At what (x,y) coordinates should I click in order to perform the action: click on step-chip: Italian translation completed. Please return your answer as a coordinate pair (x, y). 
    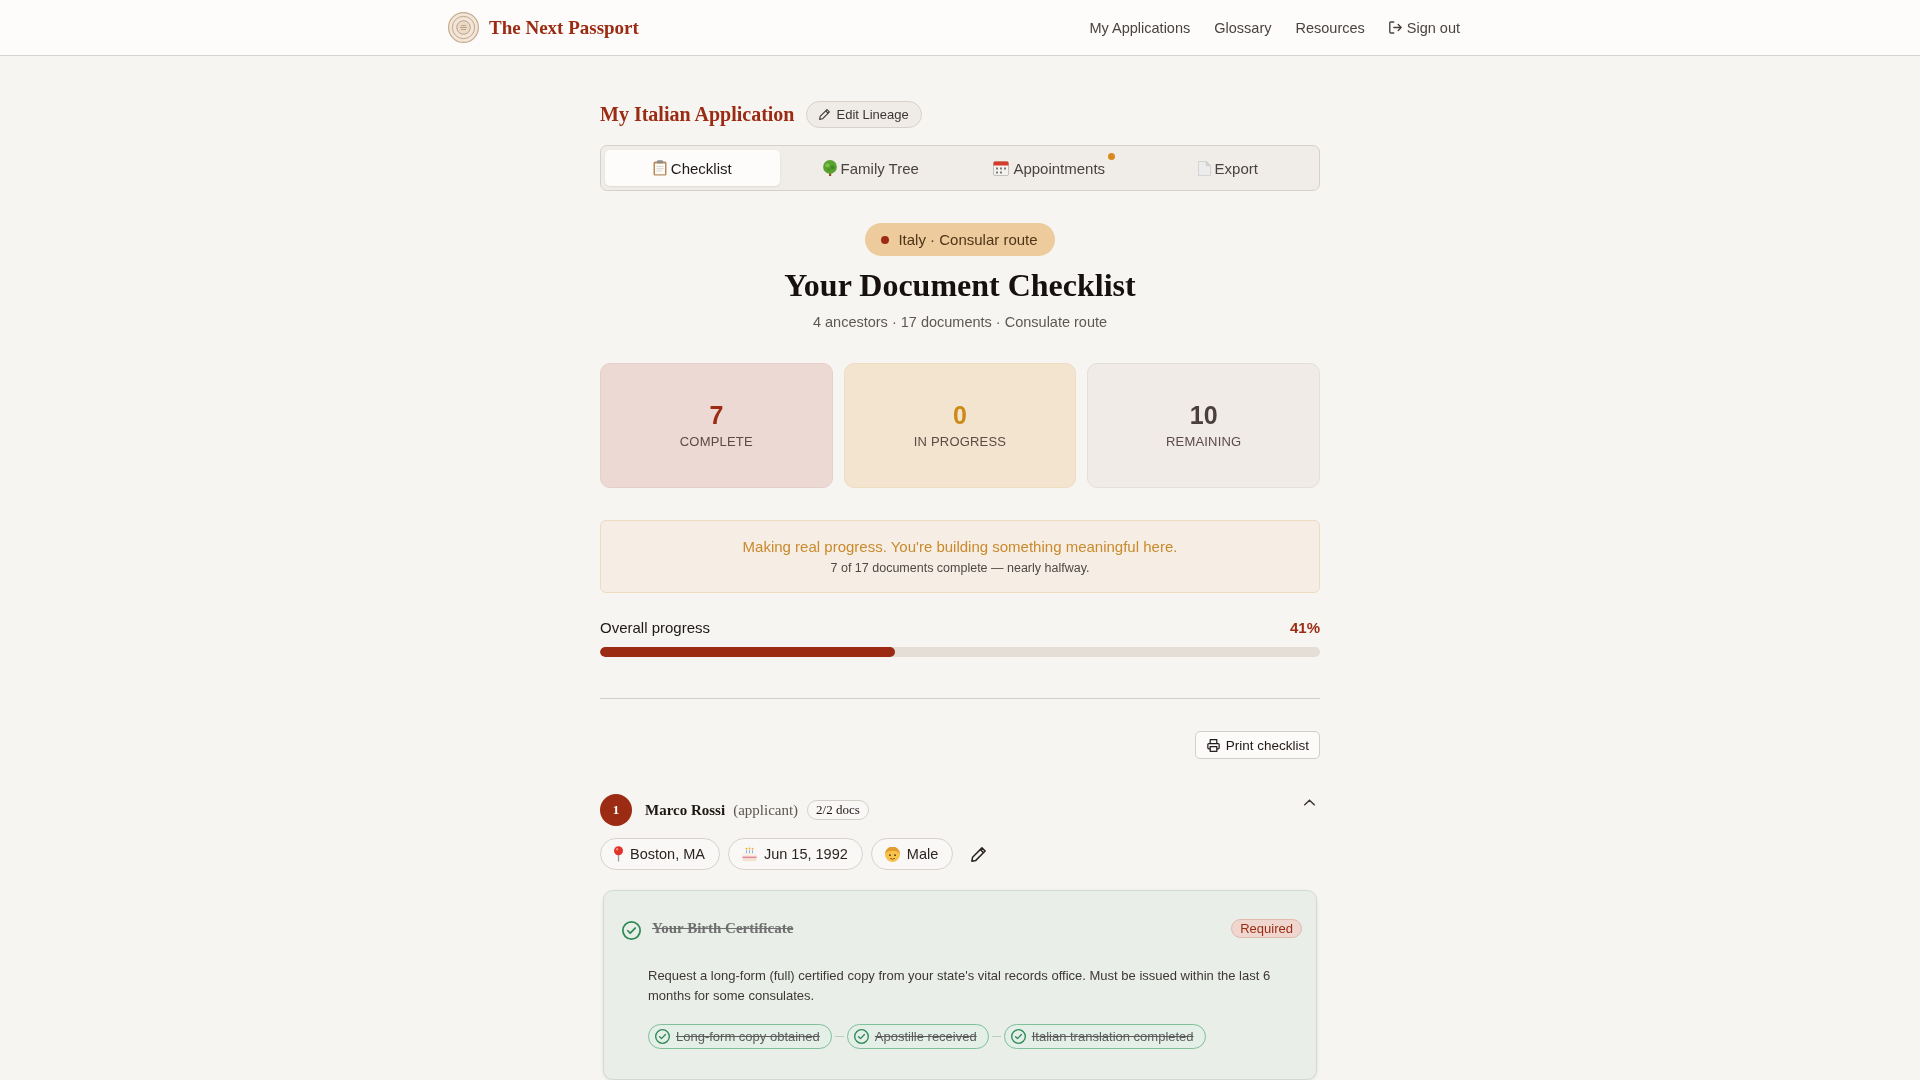
    Looking at the image, I should click on (1104, 1036).